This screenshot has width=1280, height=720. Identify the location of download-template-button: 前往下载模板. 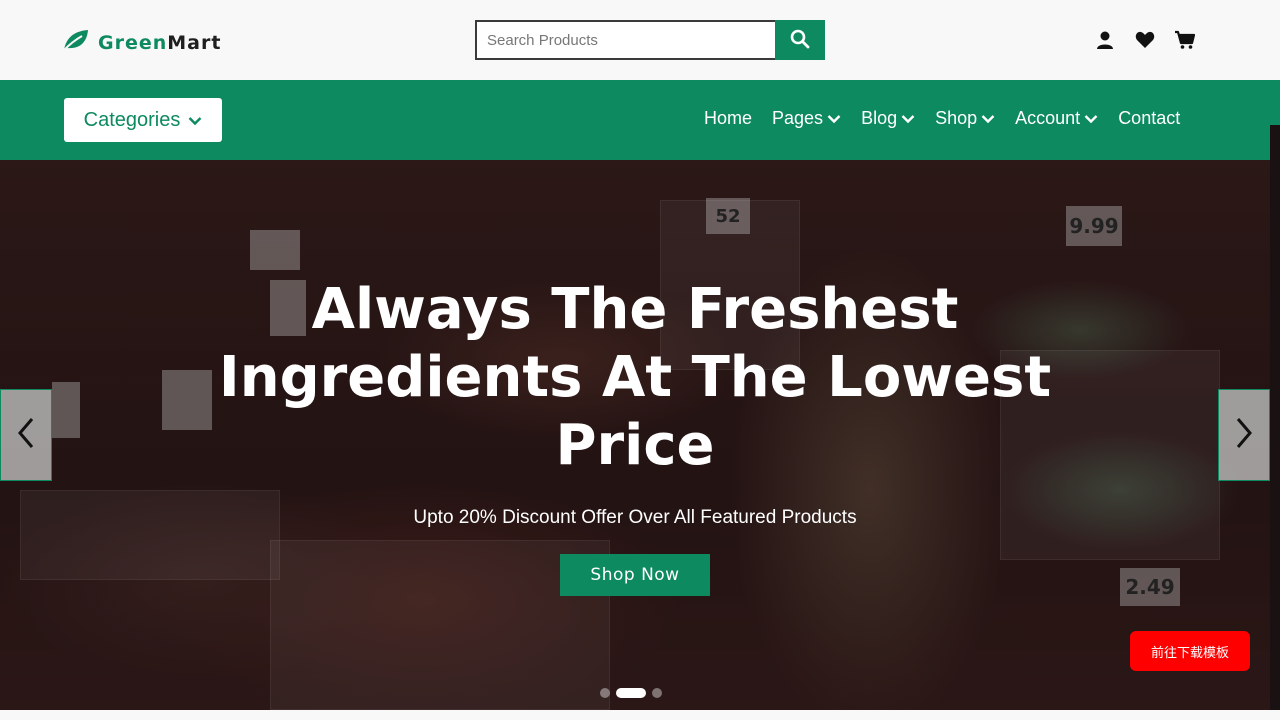
(1190, 651).